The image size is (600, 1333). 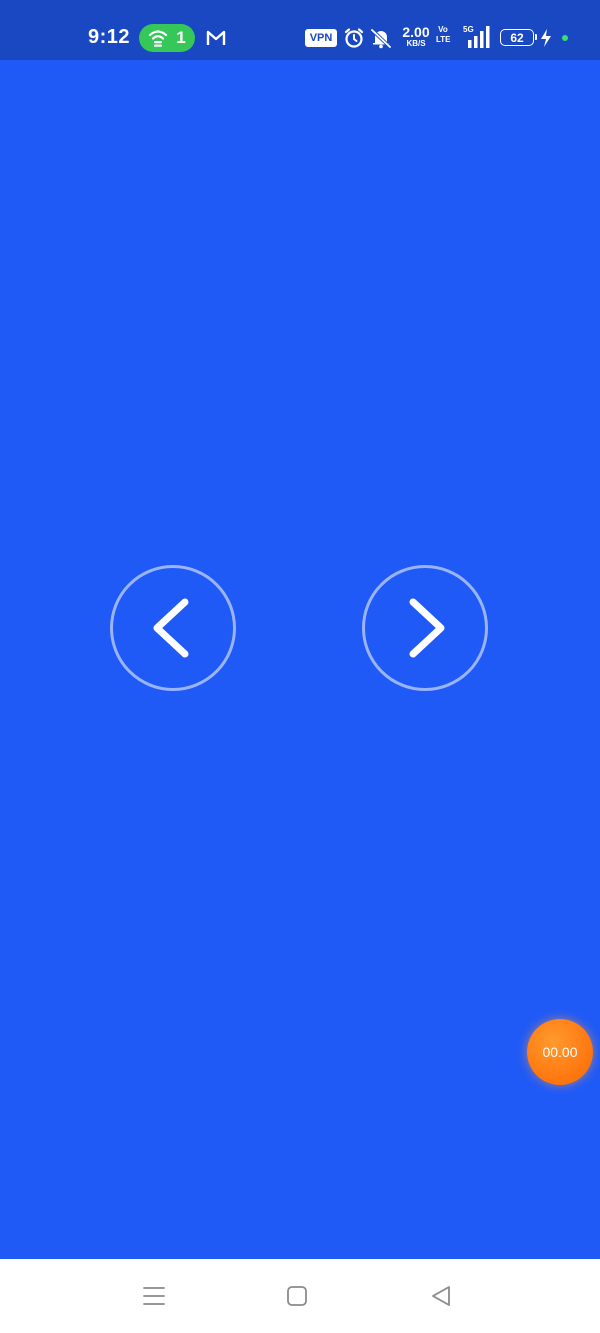 I want to click on network-speed-value: 2.00, so click(x=416, y=32).